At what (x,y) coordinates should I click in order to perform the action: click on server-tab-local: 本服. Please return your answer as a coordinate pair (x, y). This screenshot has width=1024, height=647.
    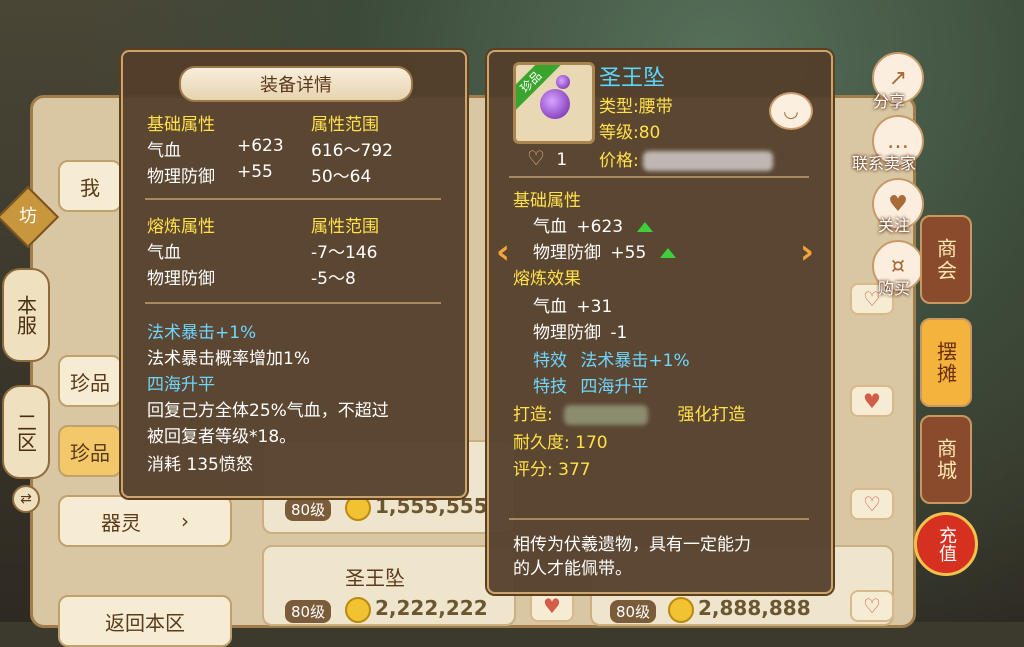
    Looking at the image, I should click on (26, 315).